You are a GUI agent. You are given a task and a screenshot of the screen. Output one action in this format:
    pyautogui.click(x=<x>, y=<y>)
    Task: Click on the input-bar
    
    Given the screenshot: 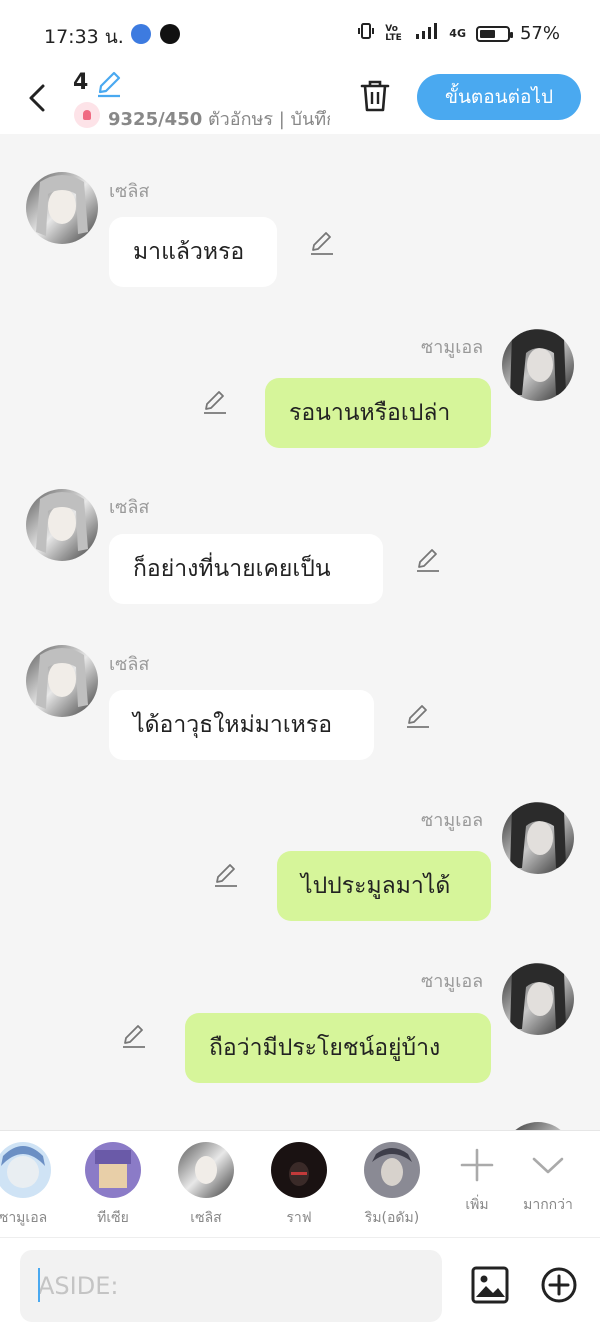 What is the action you would take?
    pyautogui.click(x=300, y=1285)
    